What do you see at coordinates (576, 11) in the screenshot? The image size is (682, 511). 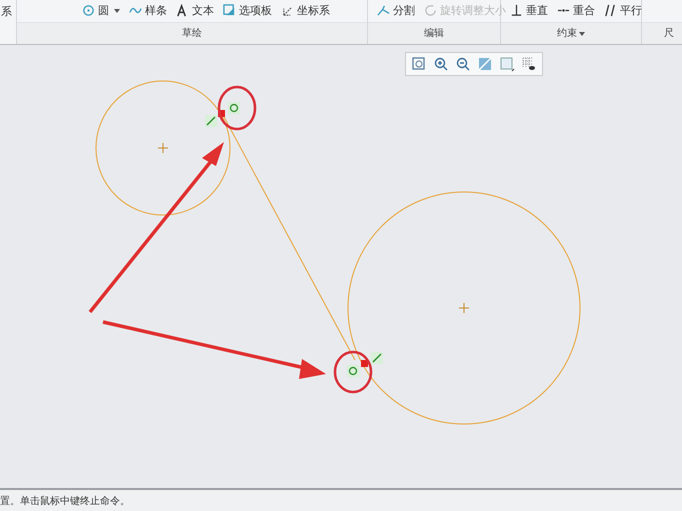 I see `ribbon-tool-button: 重合` at bounding box center [576, 11].